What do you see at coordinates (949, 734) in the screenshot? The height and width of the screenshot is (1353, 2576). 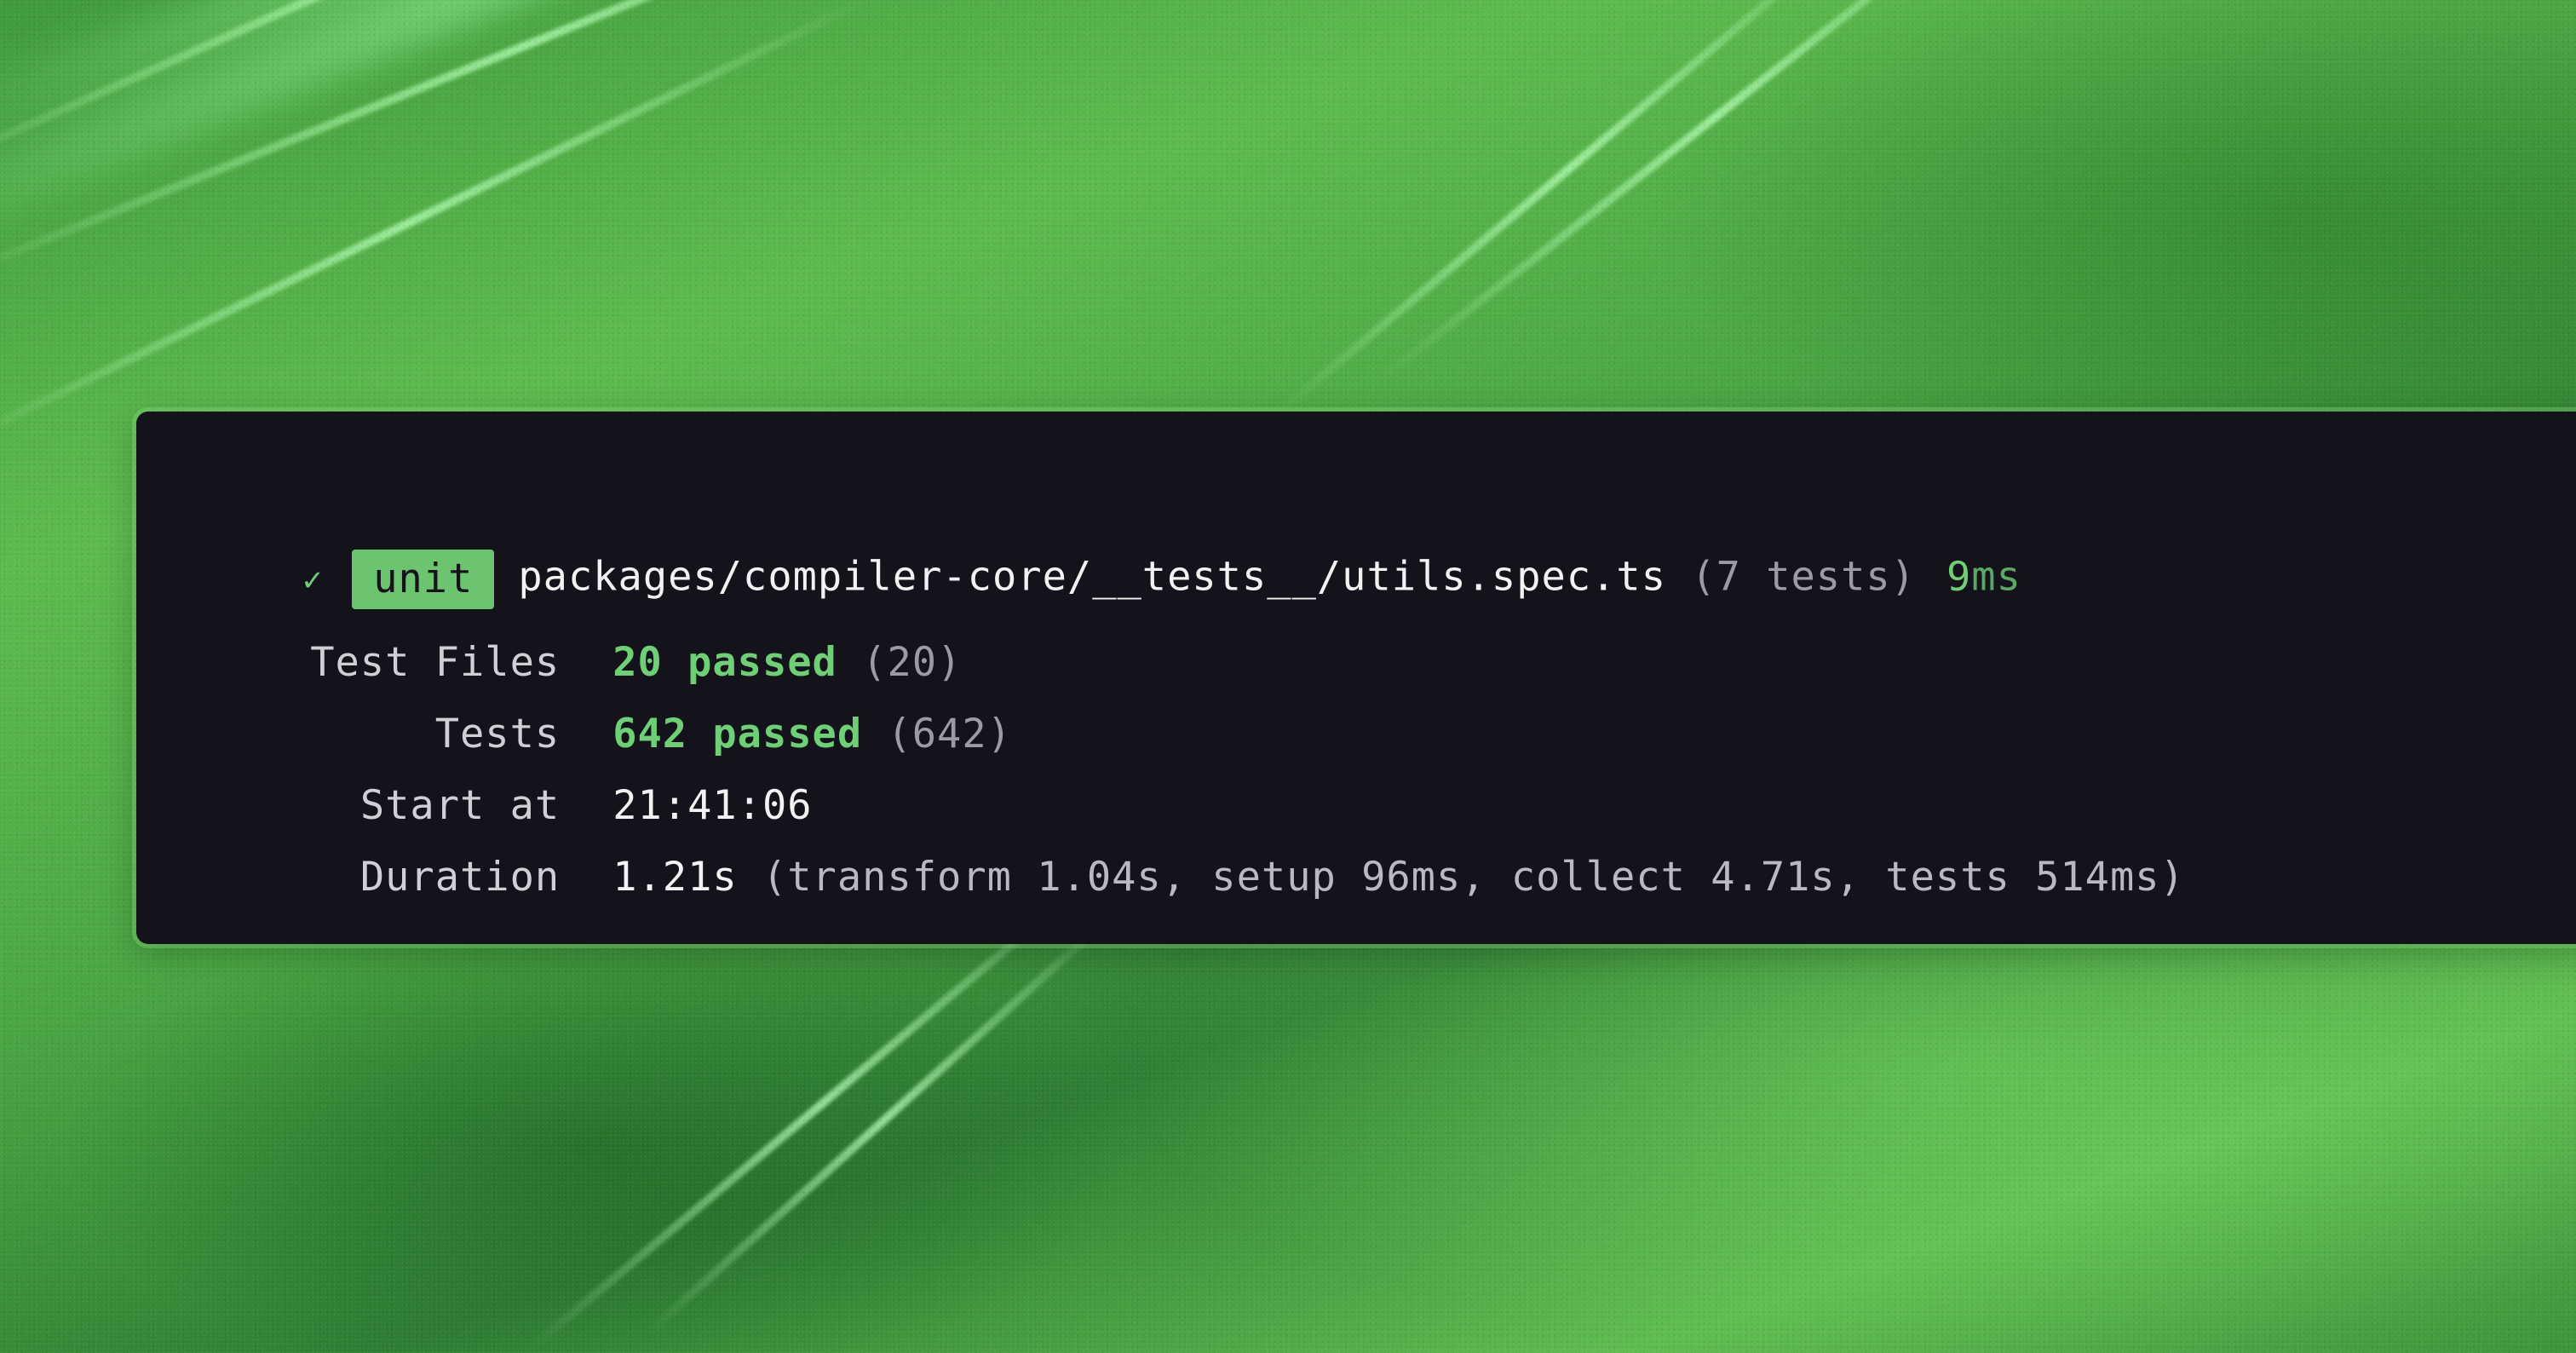 I see `tests-total: (642)` at bounding box center [949, 734].